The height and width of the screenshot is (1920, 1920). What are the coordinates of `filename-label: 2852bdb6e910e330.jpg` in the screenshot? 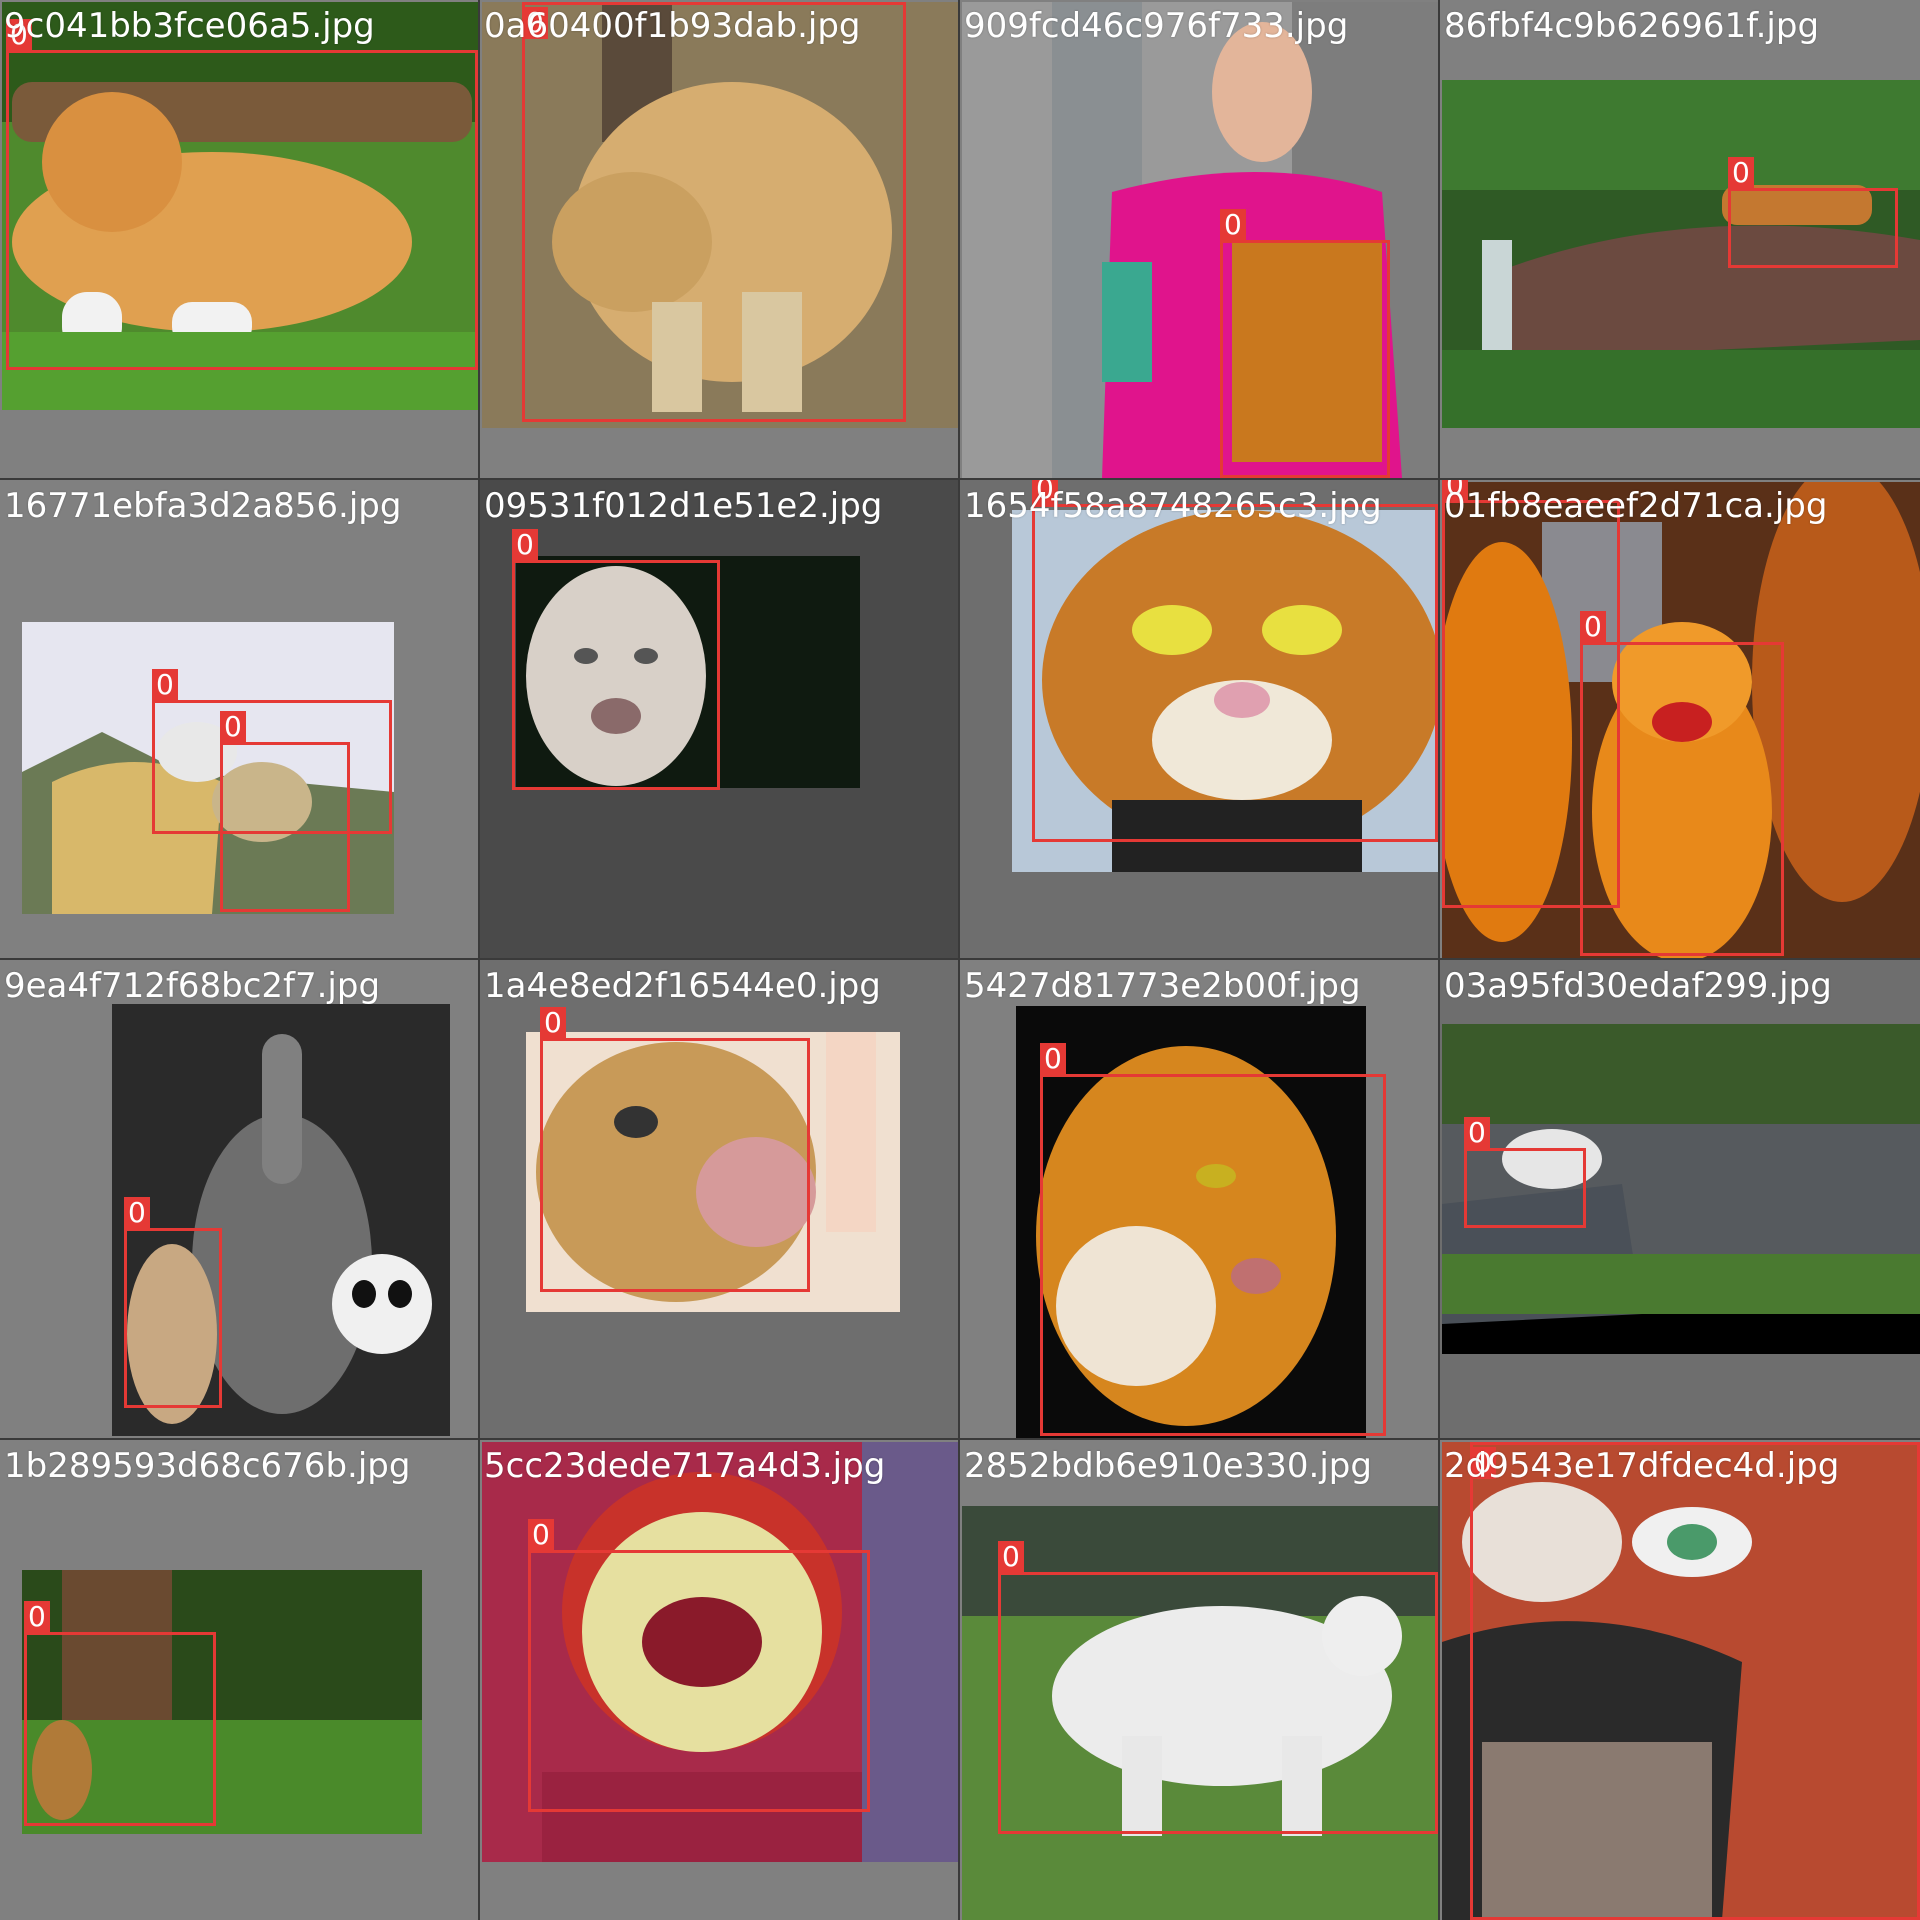 It's located at (1168, 1466).